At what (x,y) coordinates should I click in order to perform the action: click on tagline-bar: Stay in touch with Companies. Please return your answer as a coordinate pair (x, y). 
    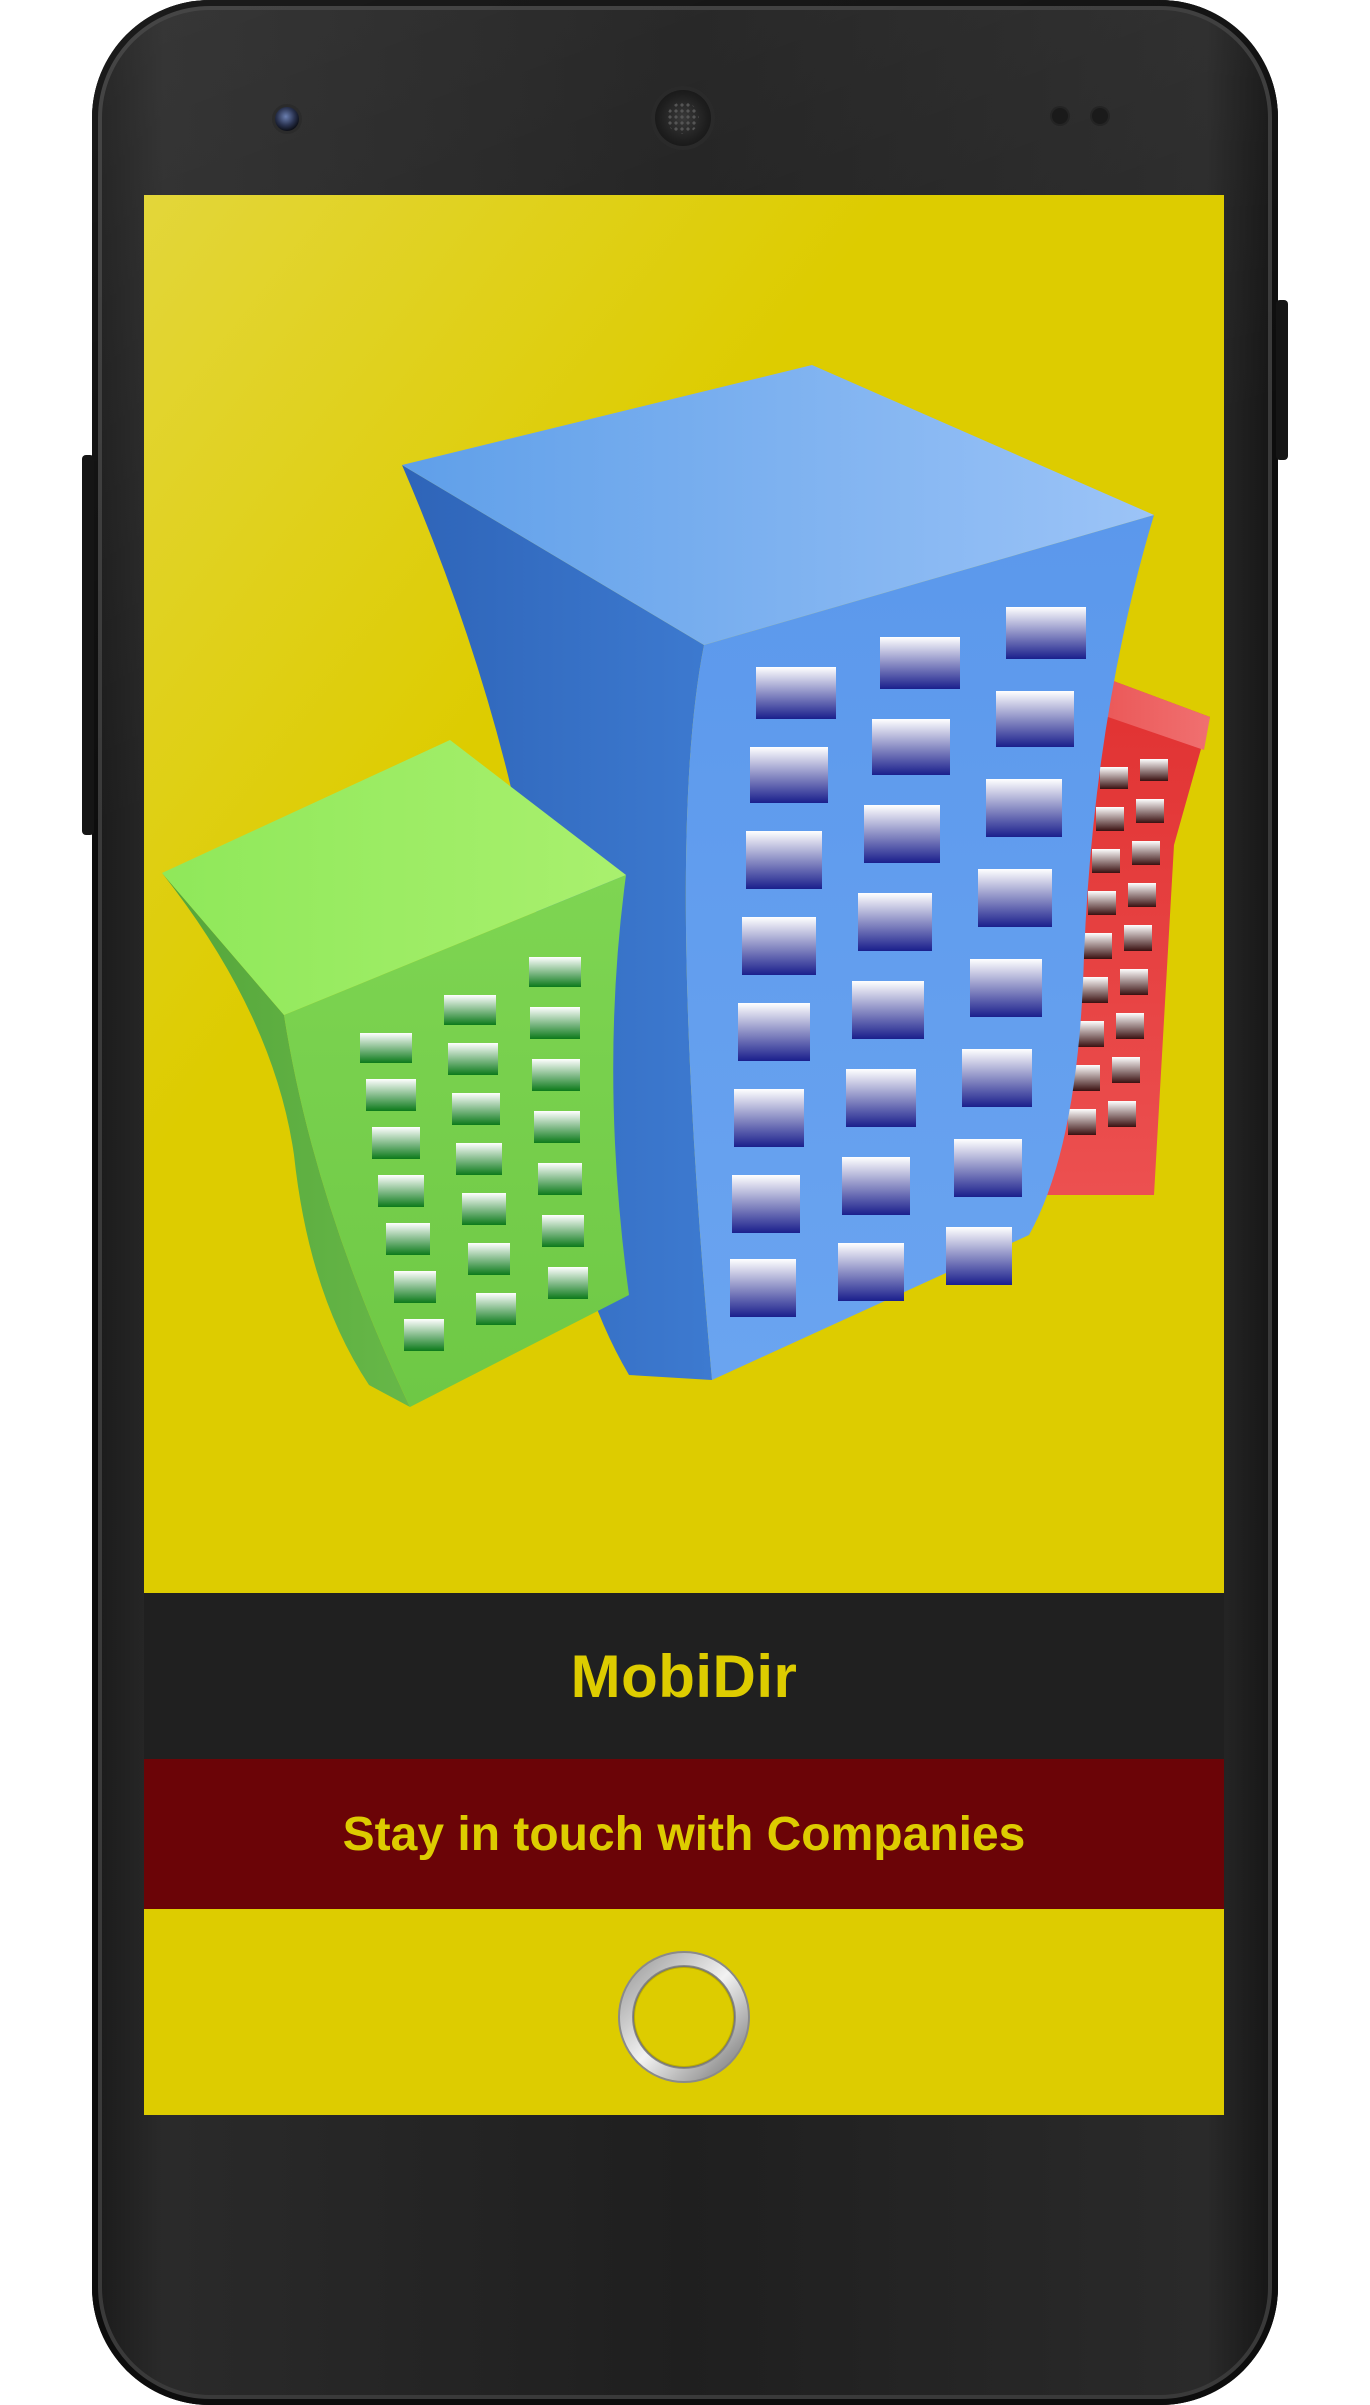
    Looking at the image, I should click on (684, 1834).